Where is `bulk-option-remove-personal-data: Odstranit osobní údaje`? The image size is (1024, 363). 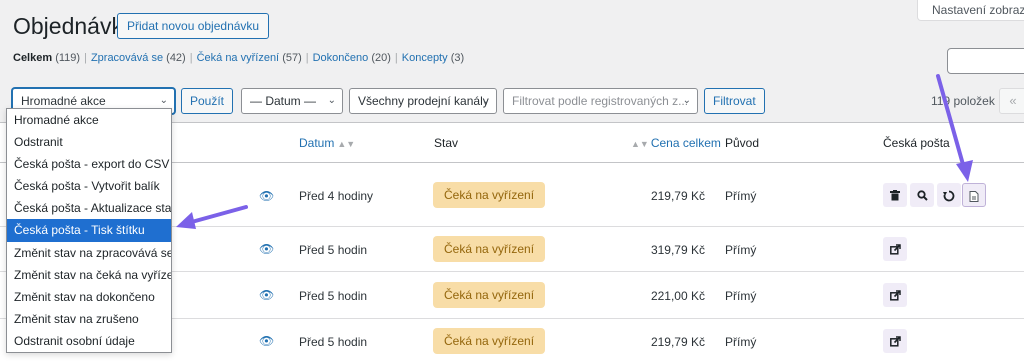 bulk-option-remove-personal-data: Odstranit osobní údaje is located at coordinates (89, 341).